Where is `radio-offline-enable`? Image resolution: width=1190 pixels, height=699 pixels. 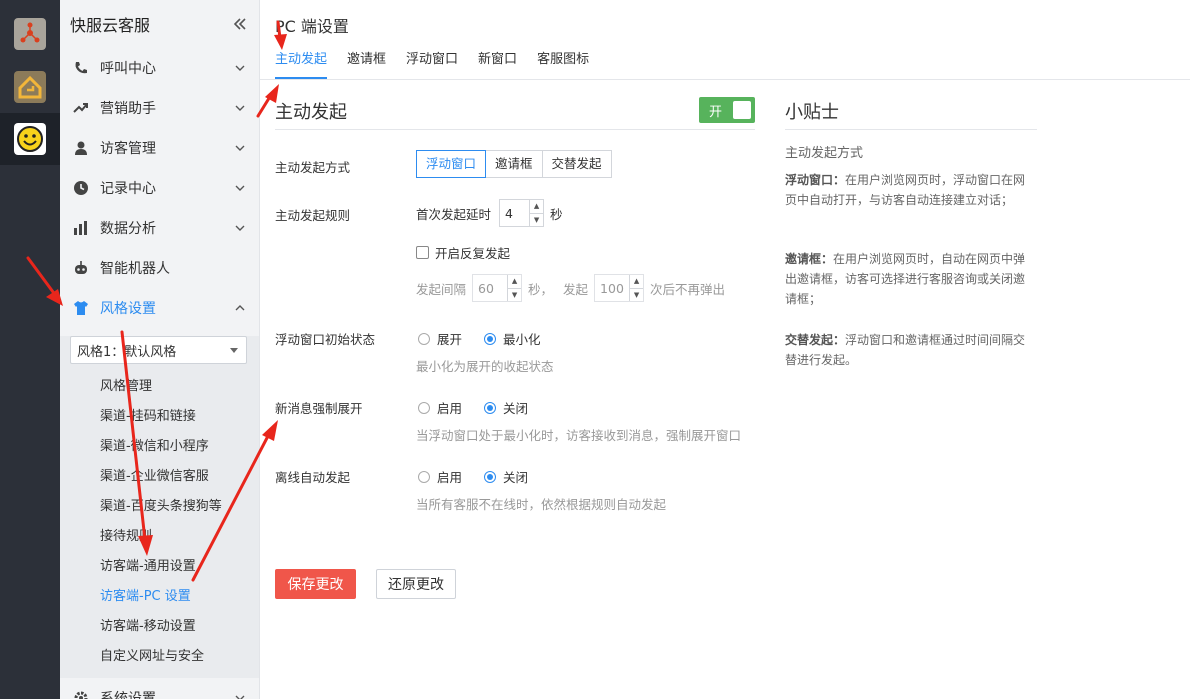
radio-offline-enable is located at coordinates (424, 476).